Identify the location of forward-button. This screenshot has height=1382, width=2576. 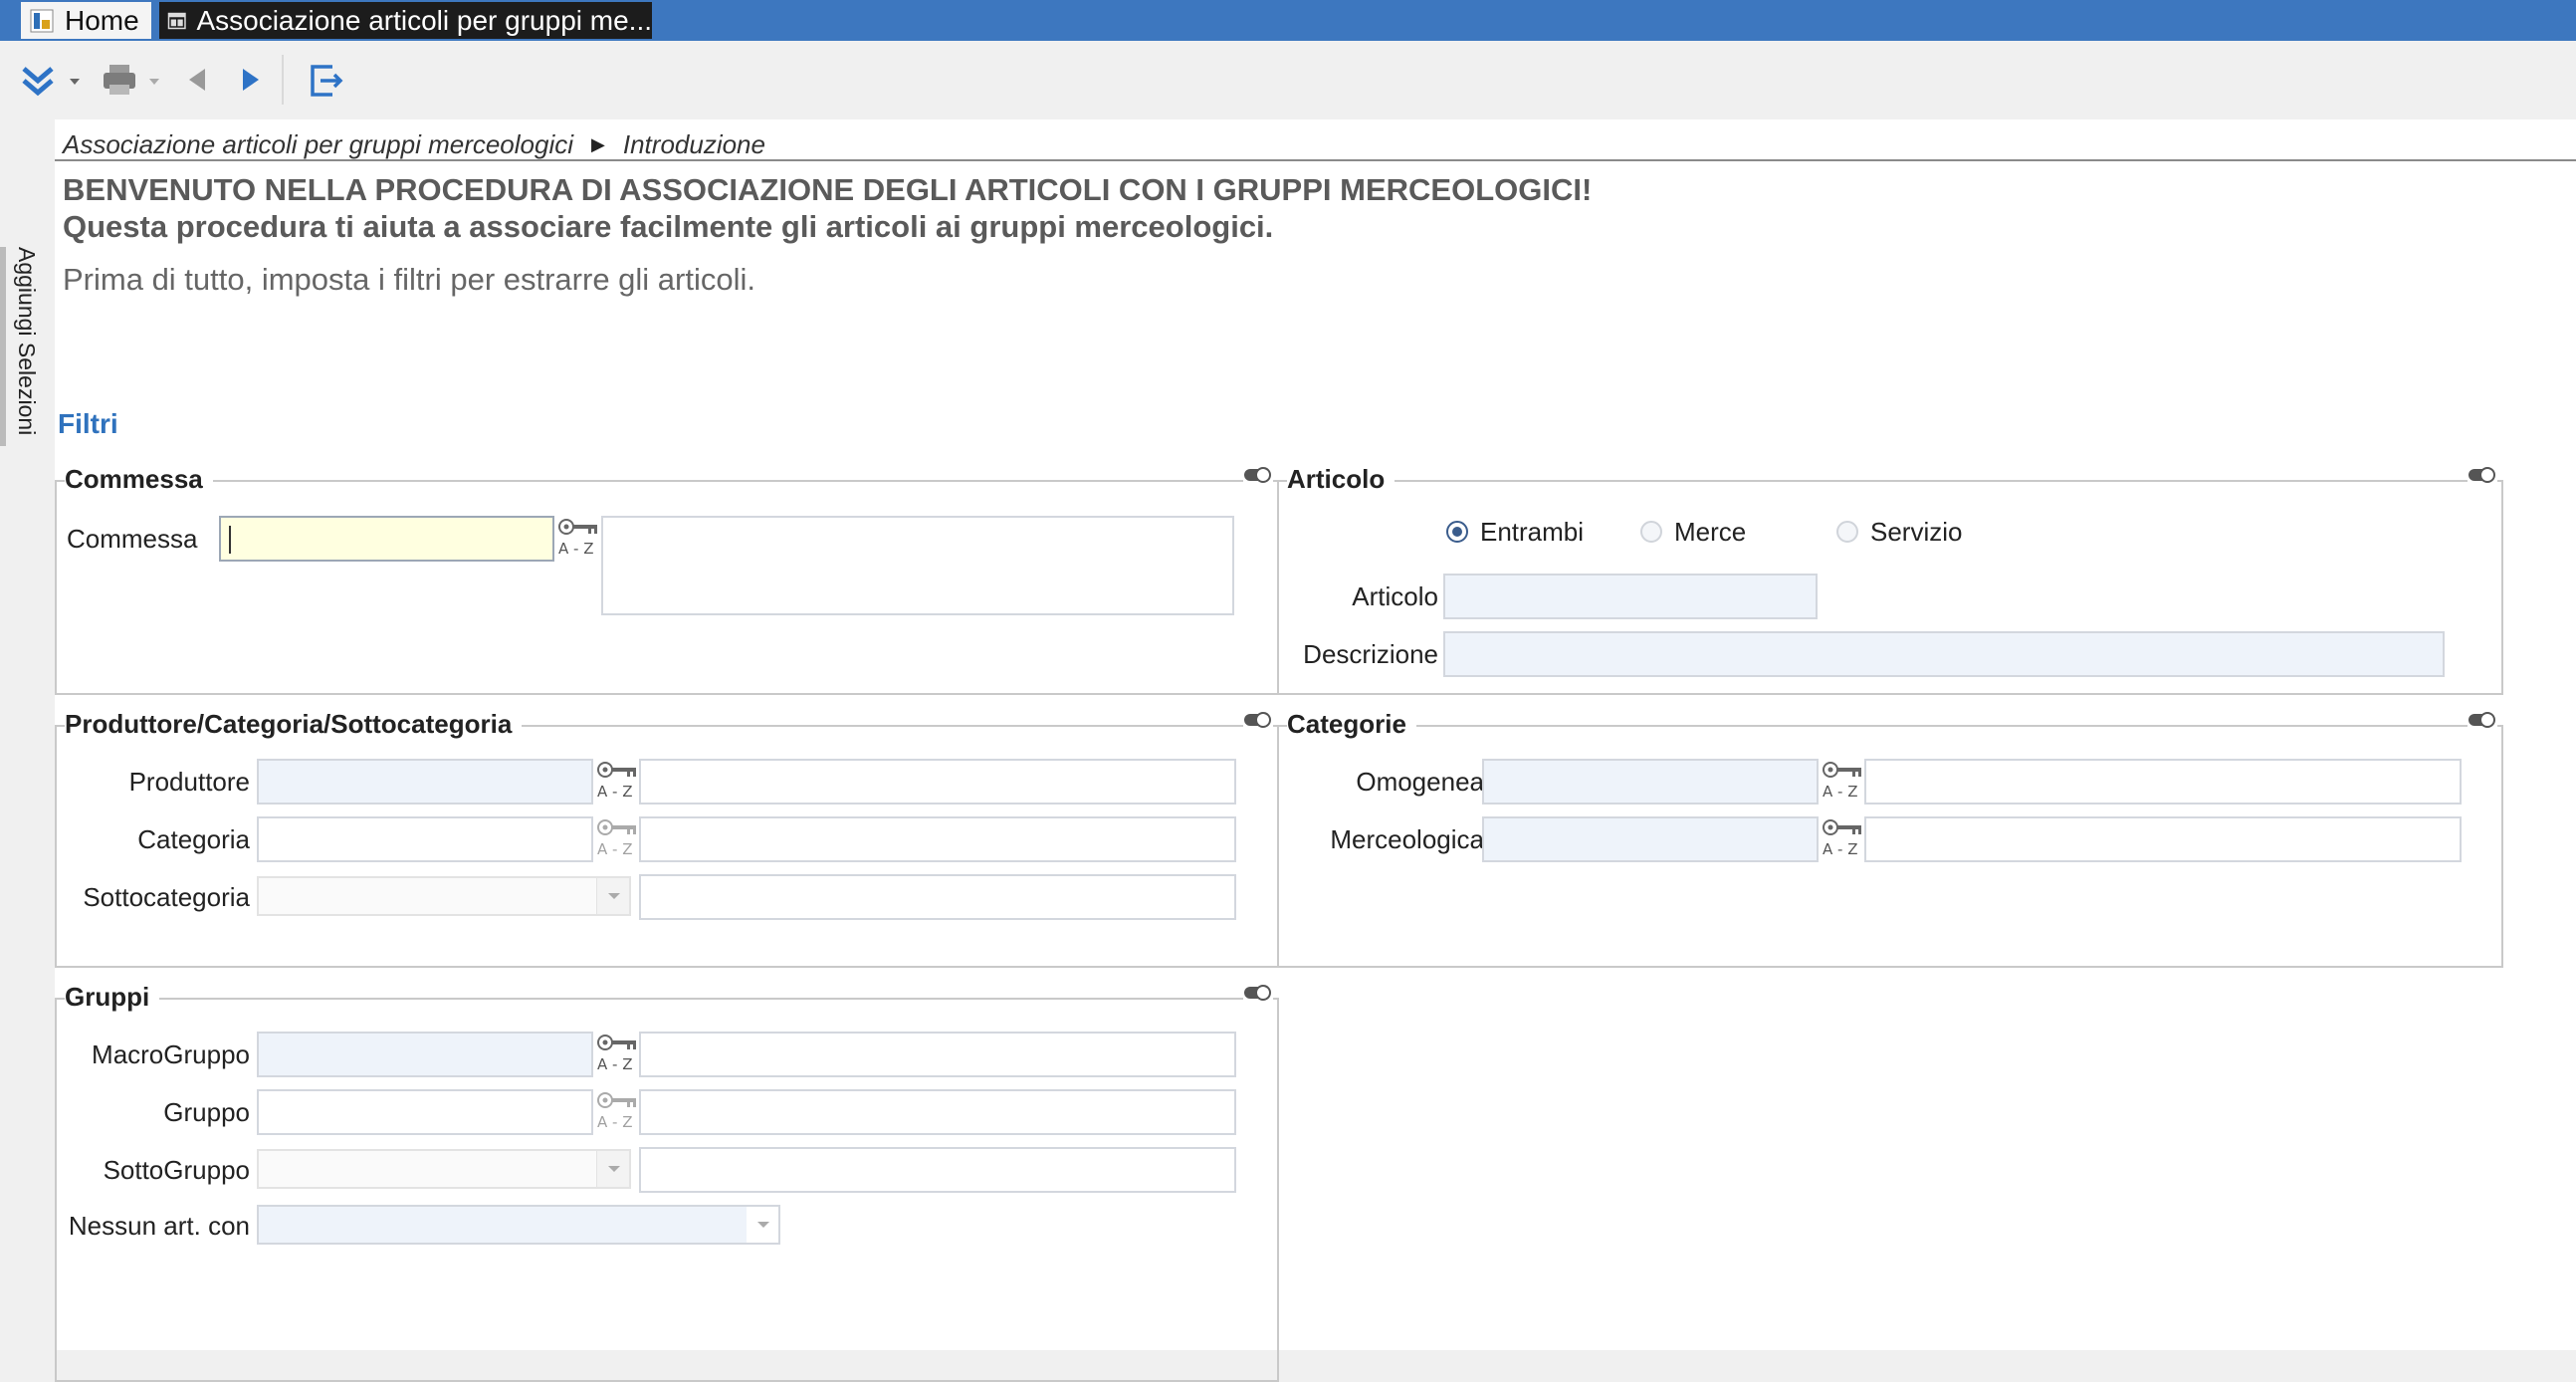
(251, 80).